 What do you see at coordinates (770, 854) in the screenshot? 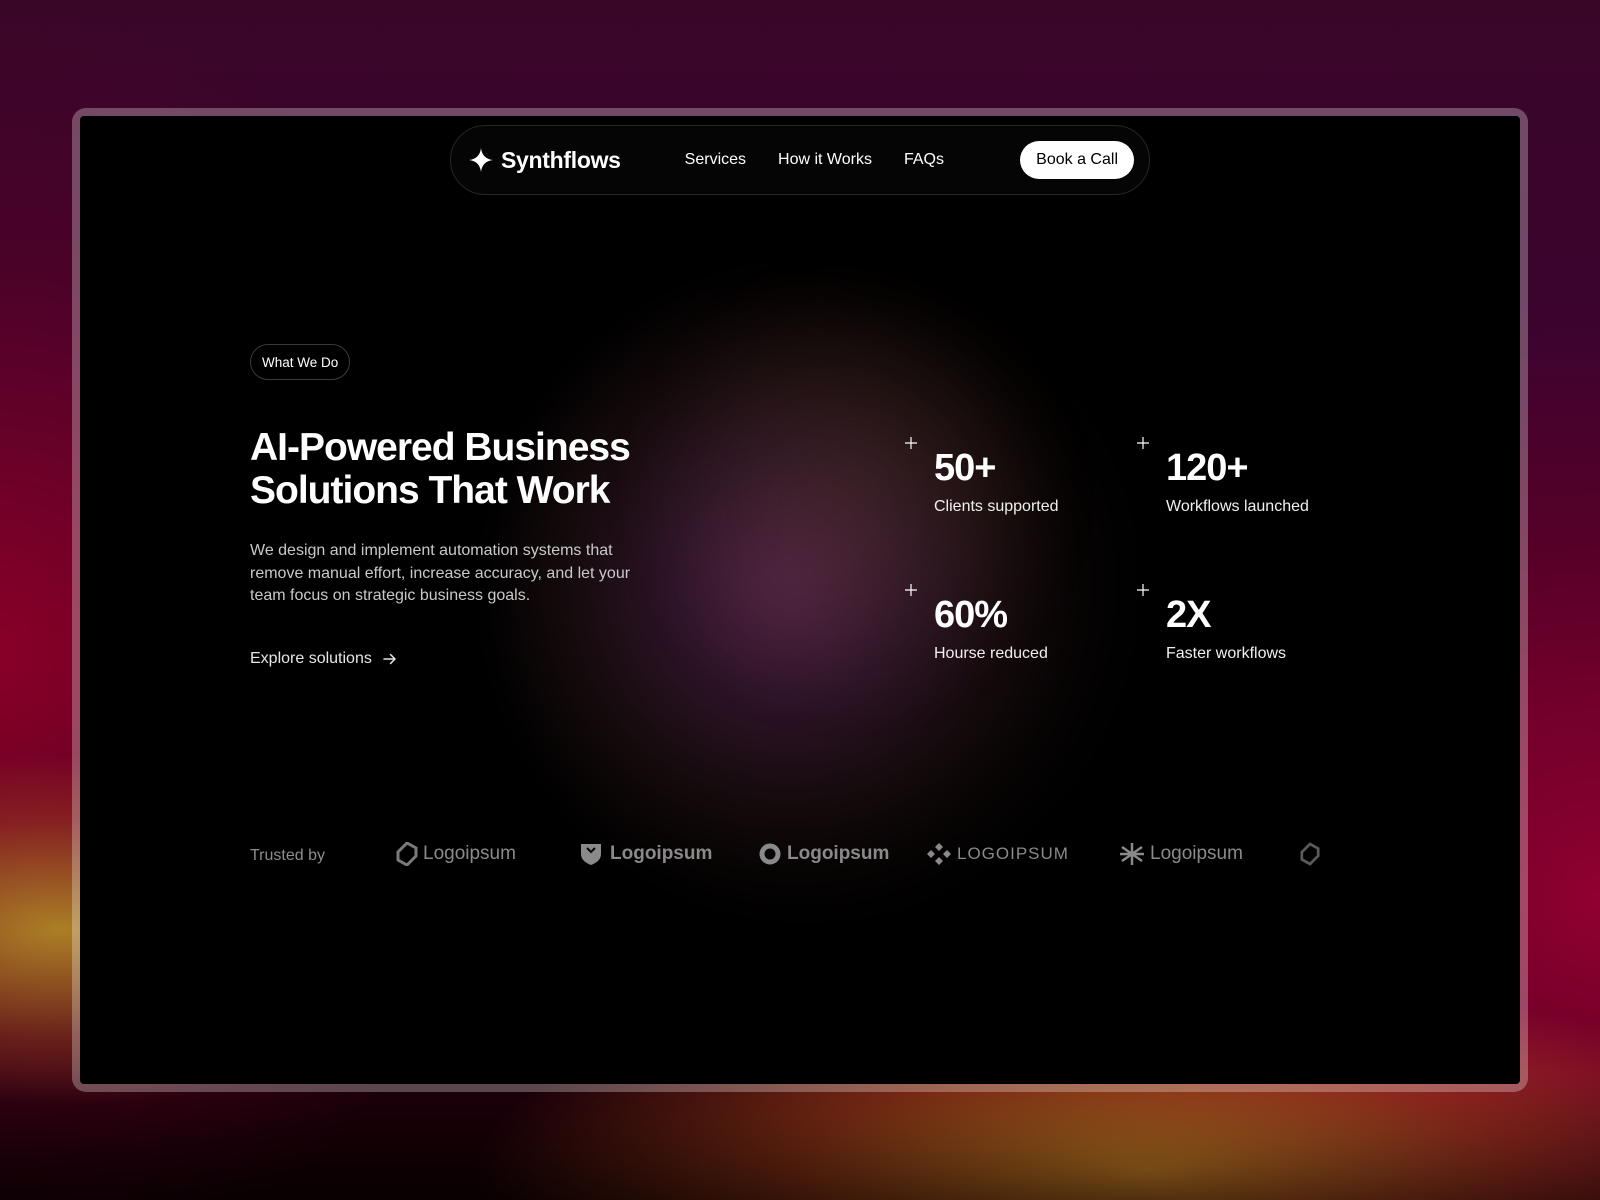
I see `ring-icon` at bounding box center [770, 854].